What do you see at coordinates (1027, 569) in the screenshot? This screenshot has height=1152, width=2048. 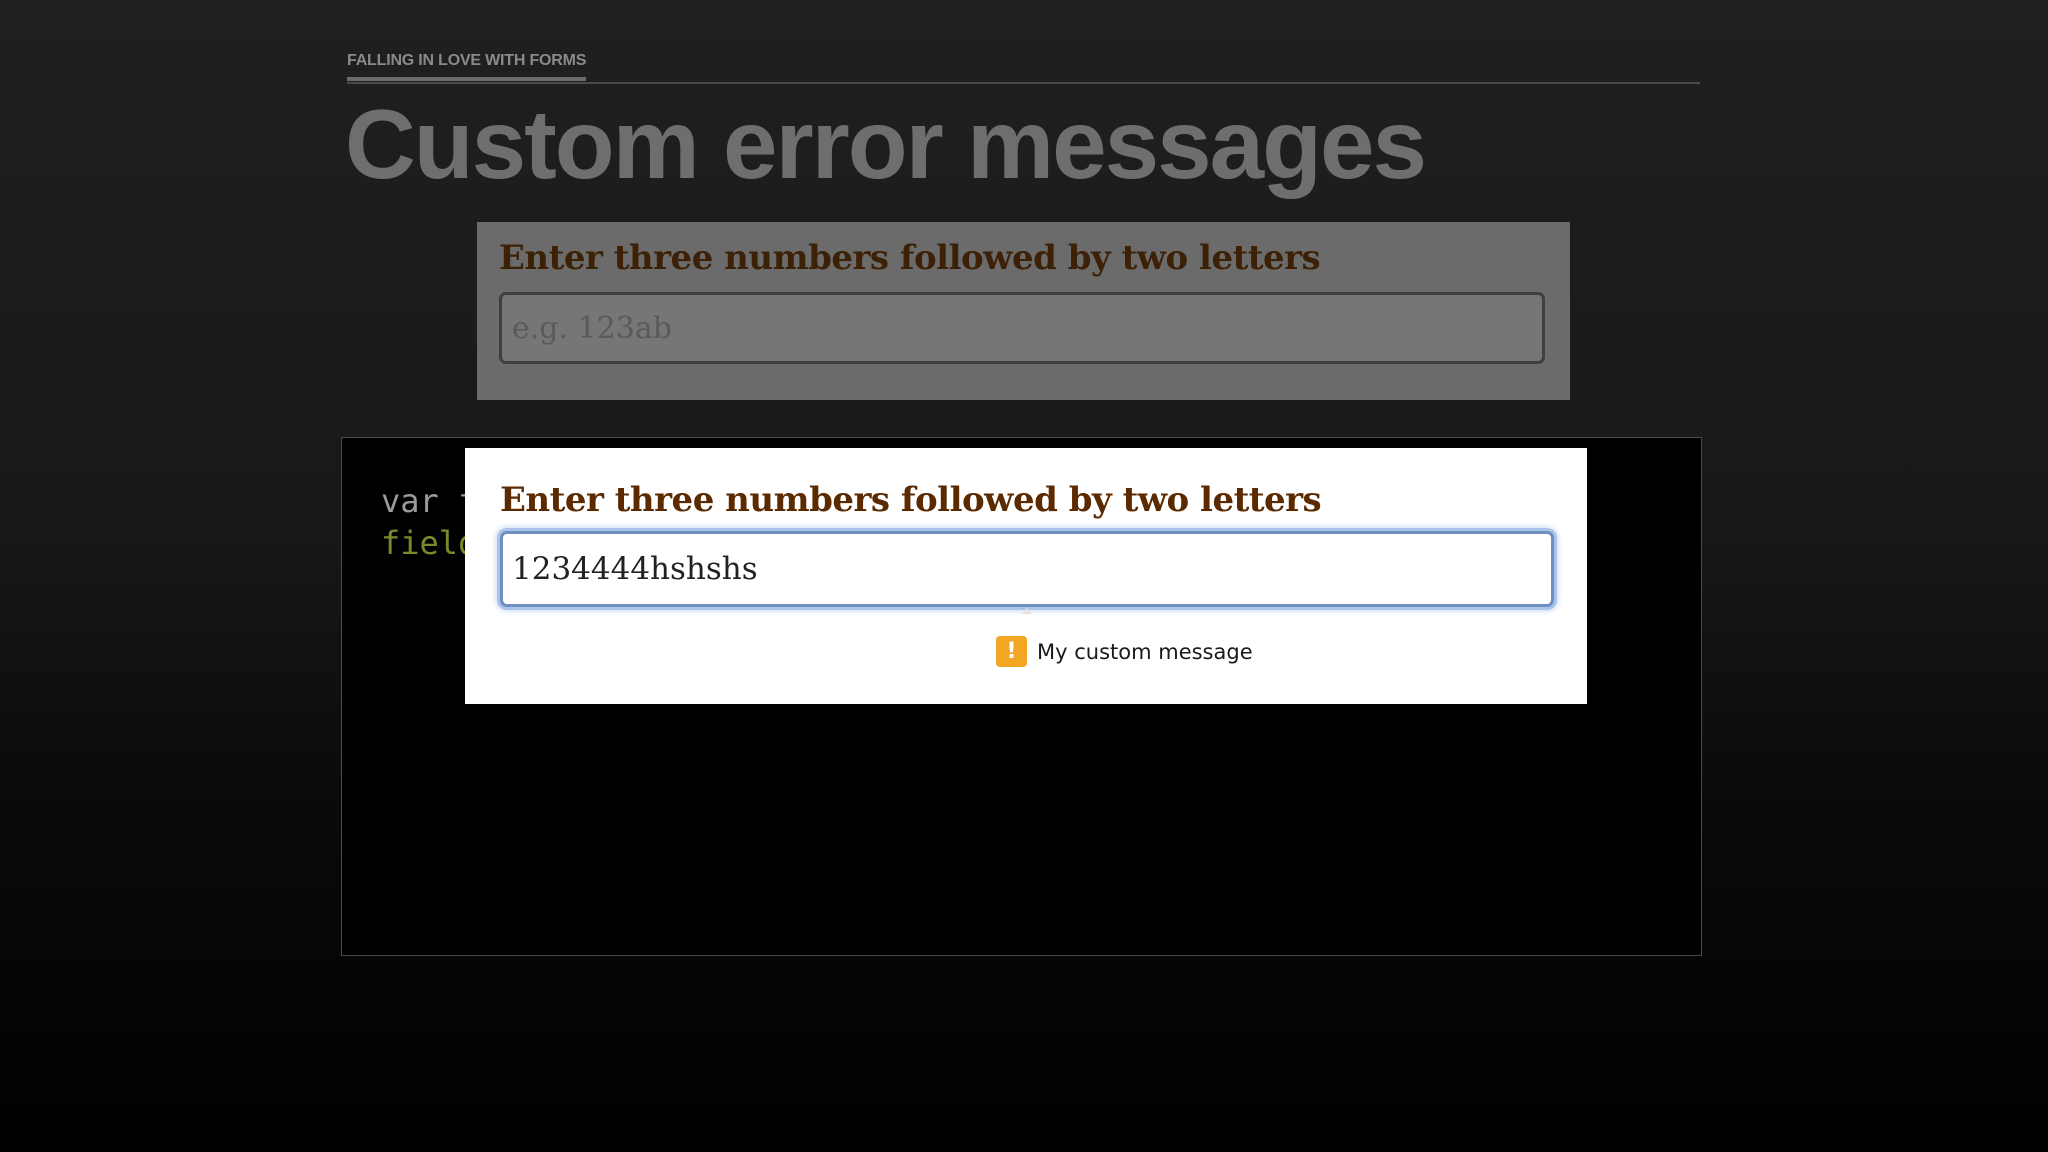 I see `code-input` at bounding box center [1027, 569].